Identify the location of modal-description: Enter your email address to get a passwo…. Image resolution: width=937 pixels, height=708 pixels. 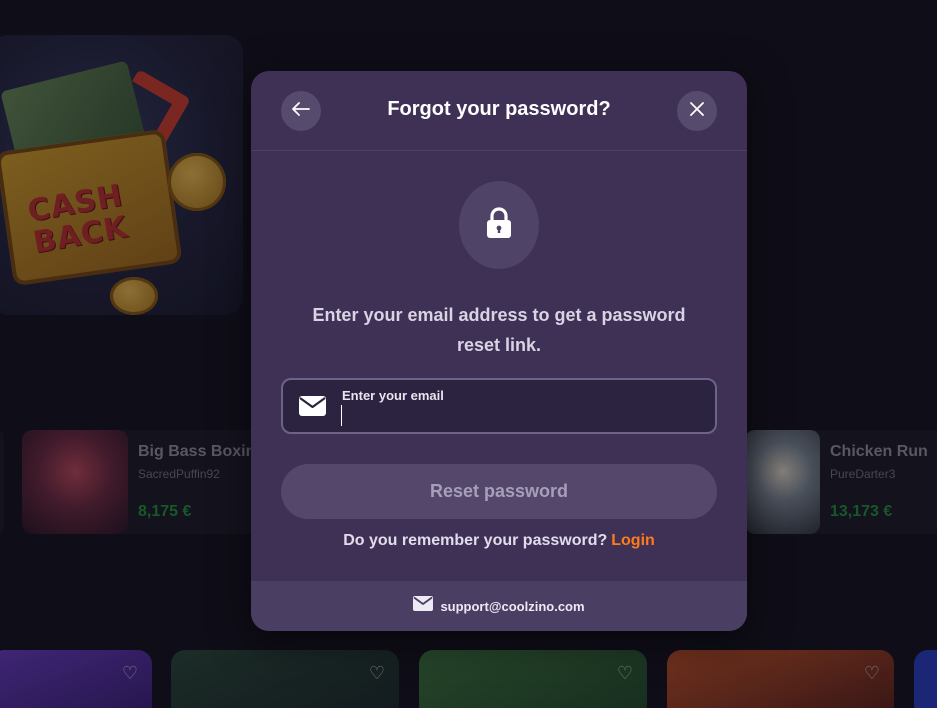
(499, 330).